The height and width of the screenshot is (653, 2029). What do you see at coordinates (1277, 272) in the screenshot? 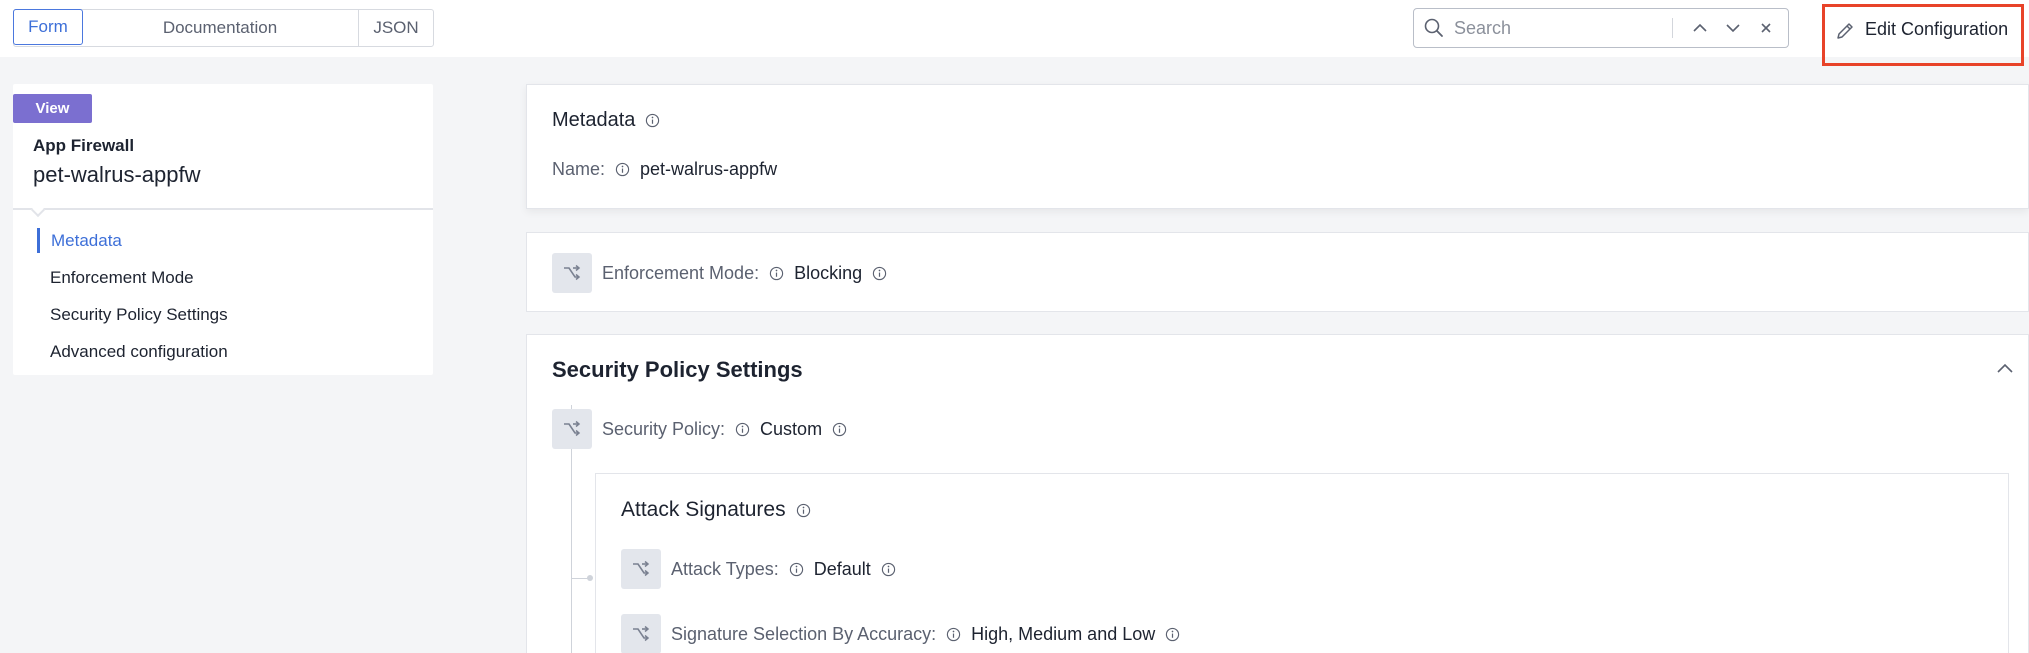
I see `enforcement-card: Enforcement Mode: Blocking` at bounding box center [1277, 272].